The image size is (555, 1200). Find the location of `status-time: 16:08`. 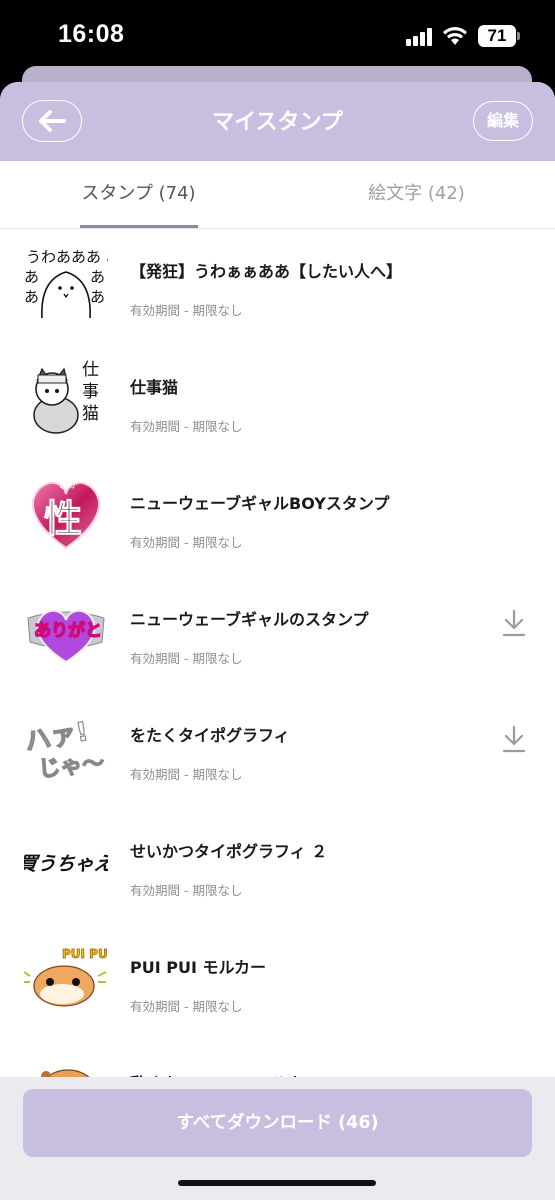

status-time: 16:08 is located at coordinates (91, 34).